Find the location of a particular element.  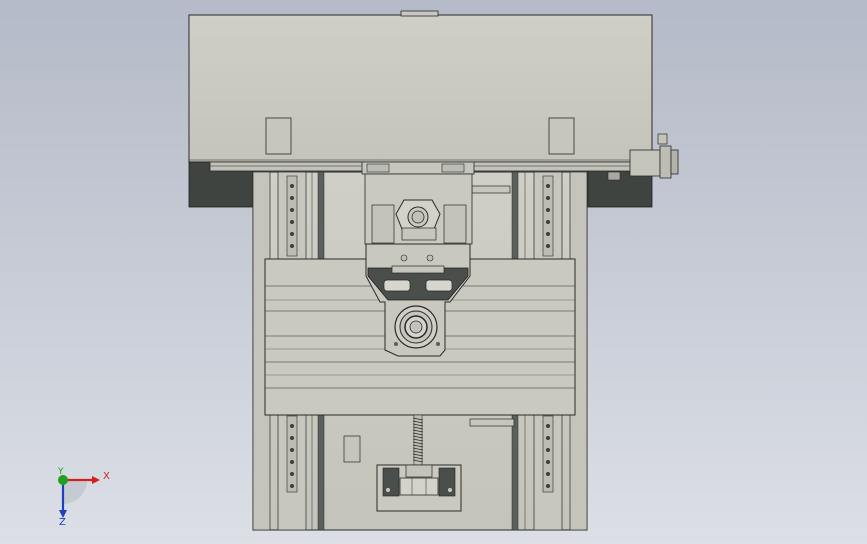

bearing-block is located at coordinates (419, 488).